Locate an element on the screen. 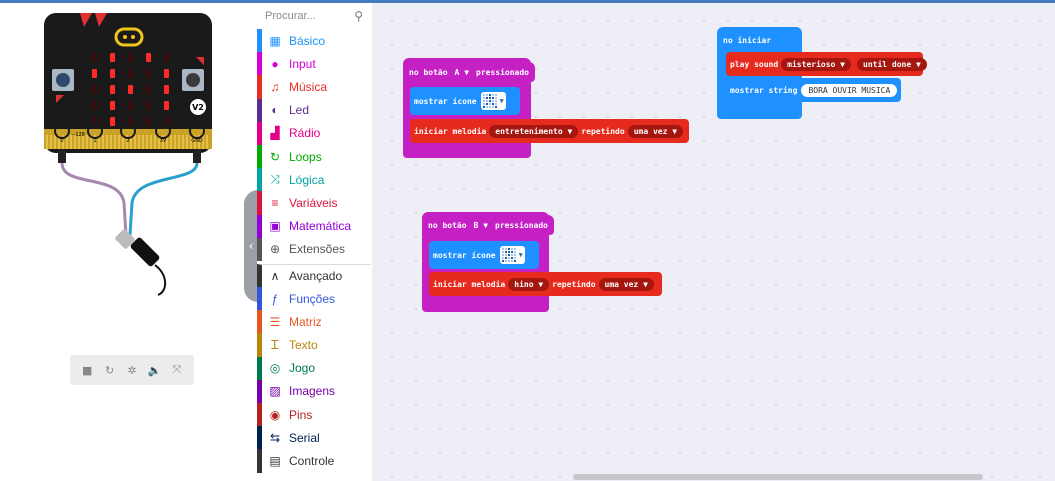 The width and height of the screenshot is (1055, 481). category-matriz: ☰ Matriz is located at coordinates (314, 322).